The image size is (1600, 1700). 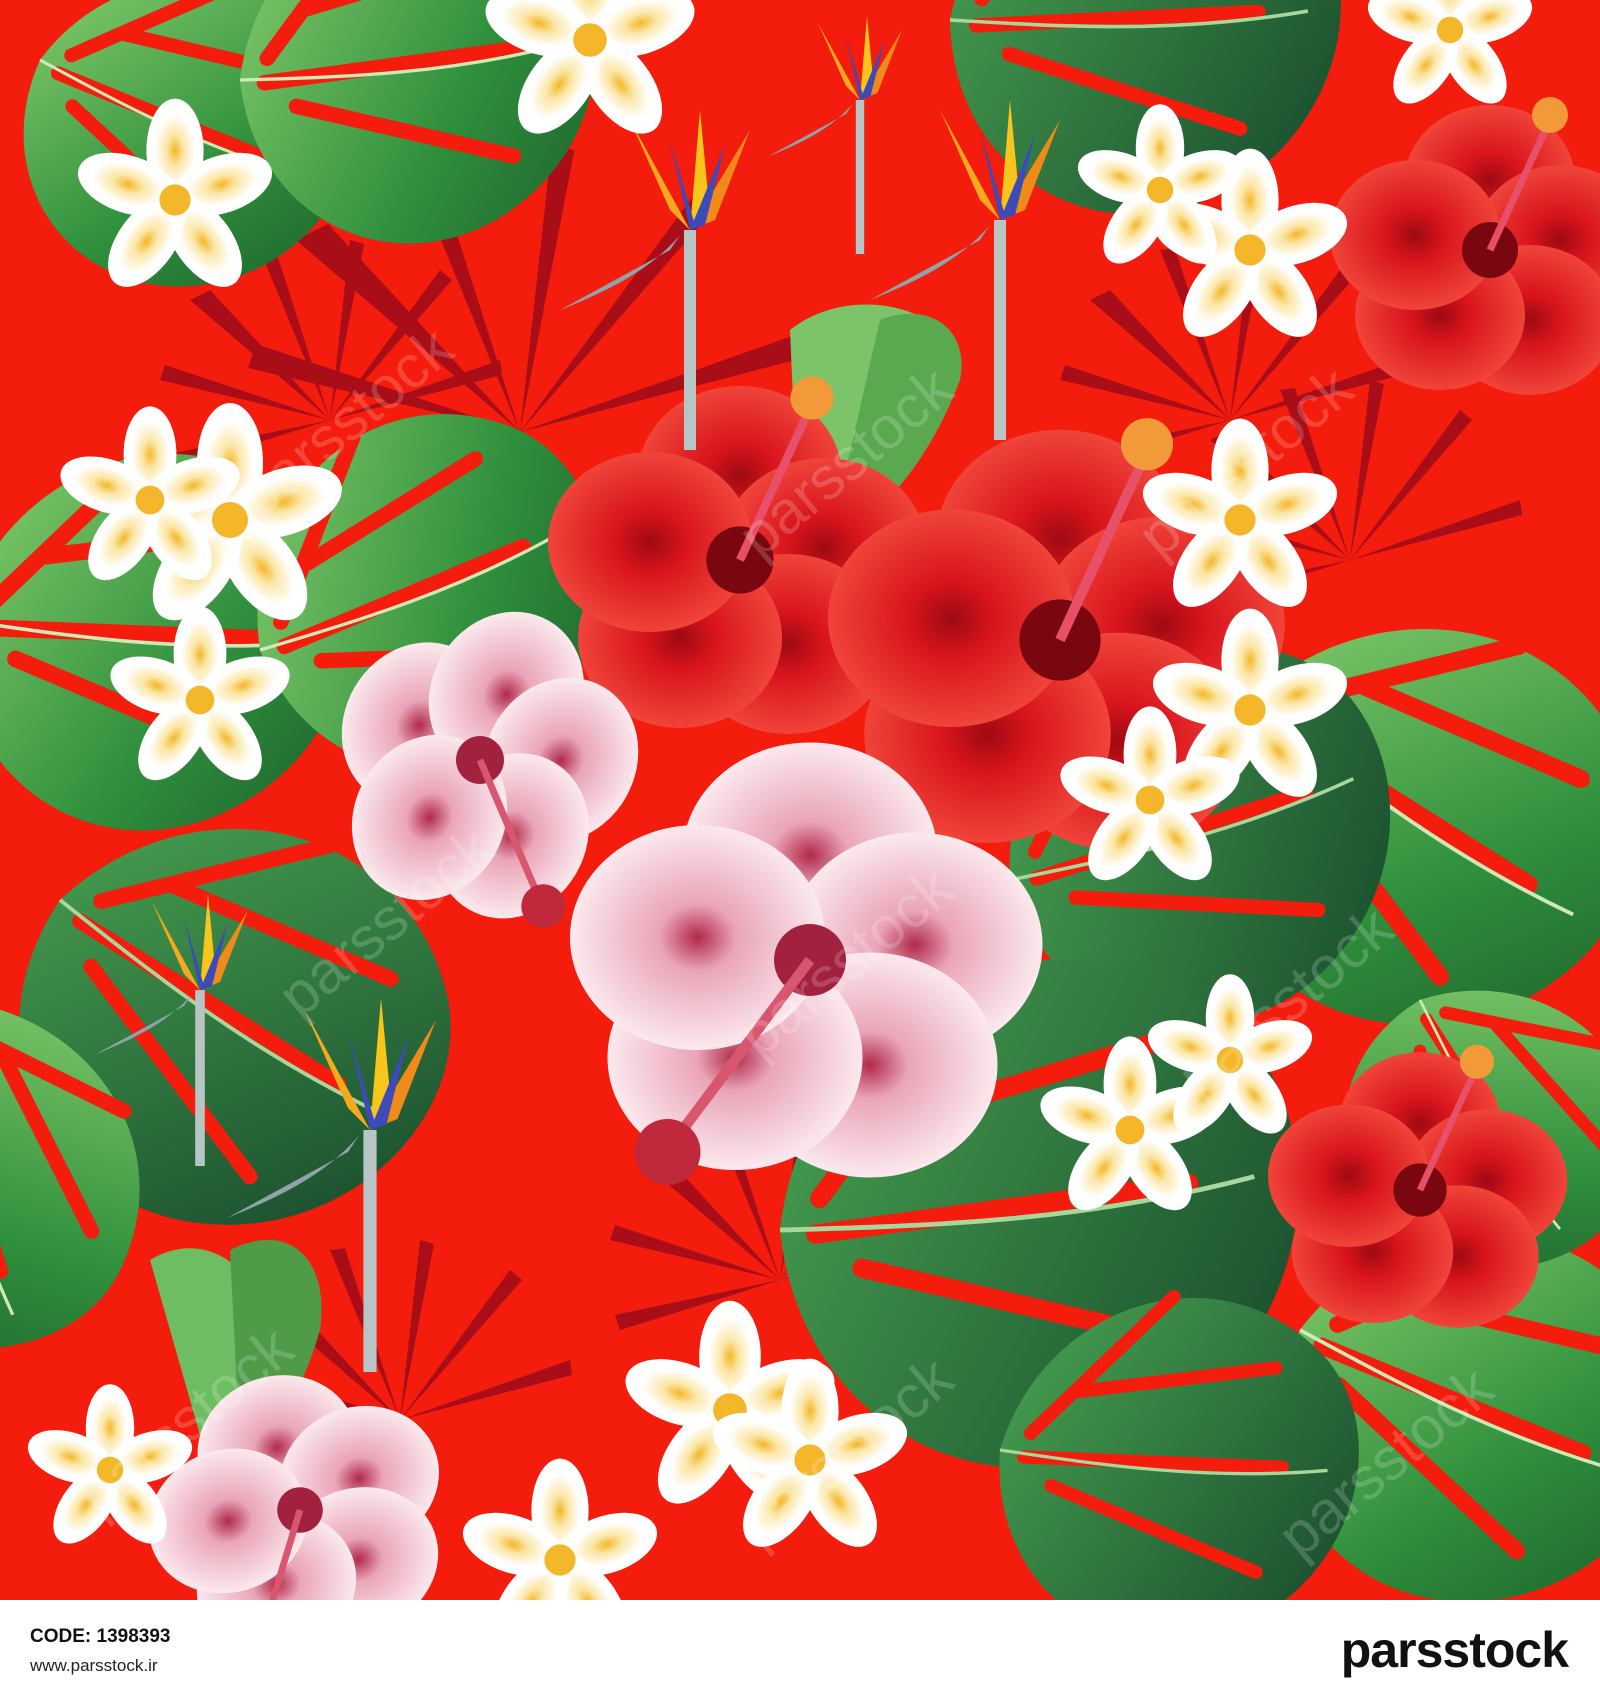 What do you see at coordinates (61, 1636) in the screenshot?
I see `code-label: CODE:` at bounding box center [61, 1636].